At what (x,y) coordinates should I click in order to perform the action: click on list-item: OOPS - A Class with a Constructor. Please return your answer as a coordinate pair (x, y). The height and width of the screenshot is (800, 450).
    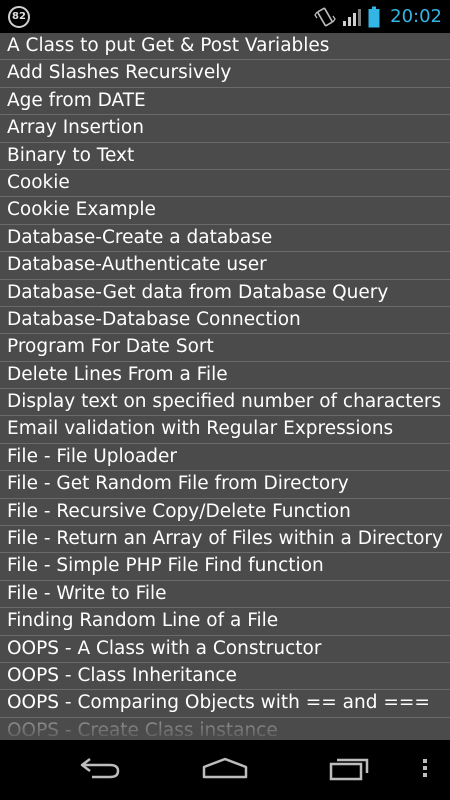
    Looking at the image, I should click on (225, 649).